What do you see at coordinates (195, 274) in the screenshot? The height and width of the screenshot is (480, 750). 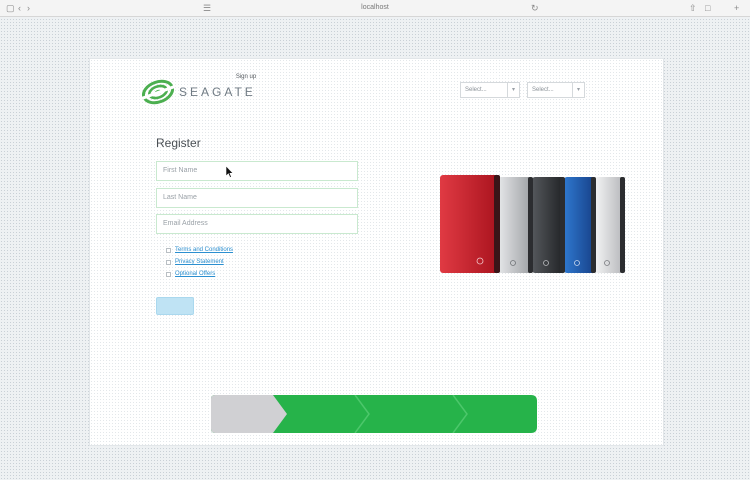 I see `offers-link: Optional Offers` at bounding box center [195, 274].